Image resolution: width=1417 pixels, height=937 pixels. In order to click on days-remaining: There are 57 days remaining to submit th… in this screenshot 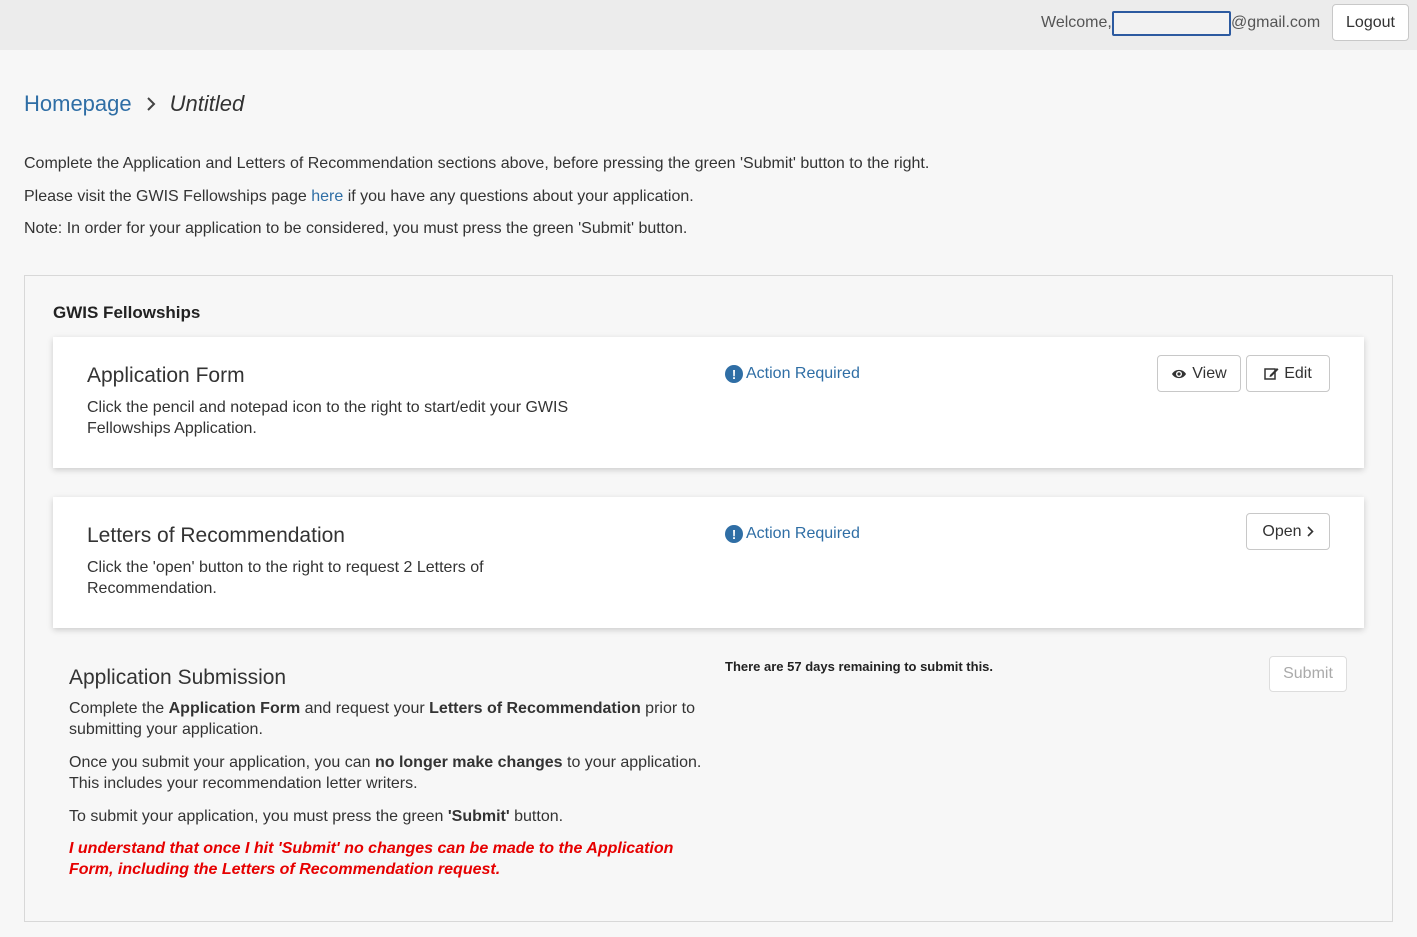, I will do `click(859, 666)`.